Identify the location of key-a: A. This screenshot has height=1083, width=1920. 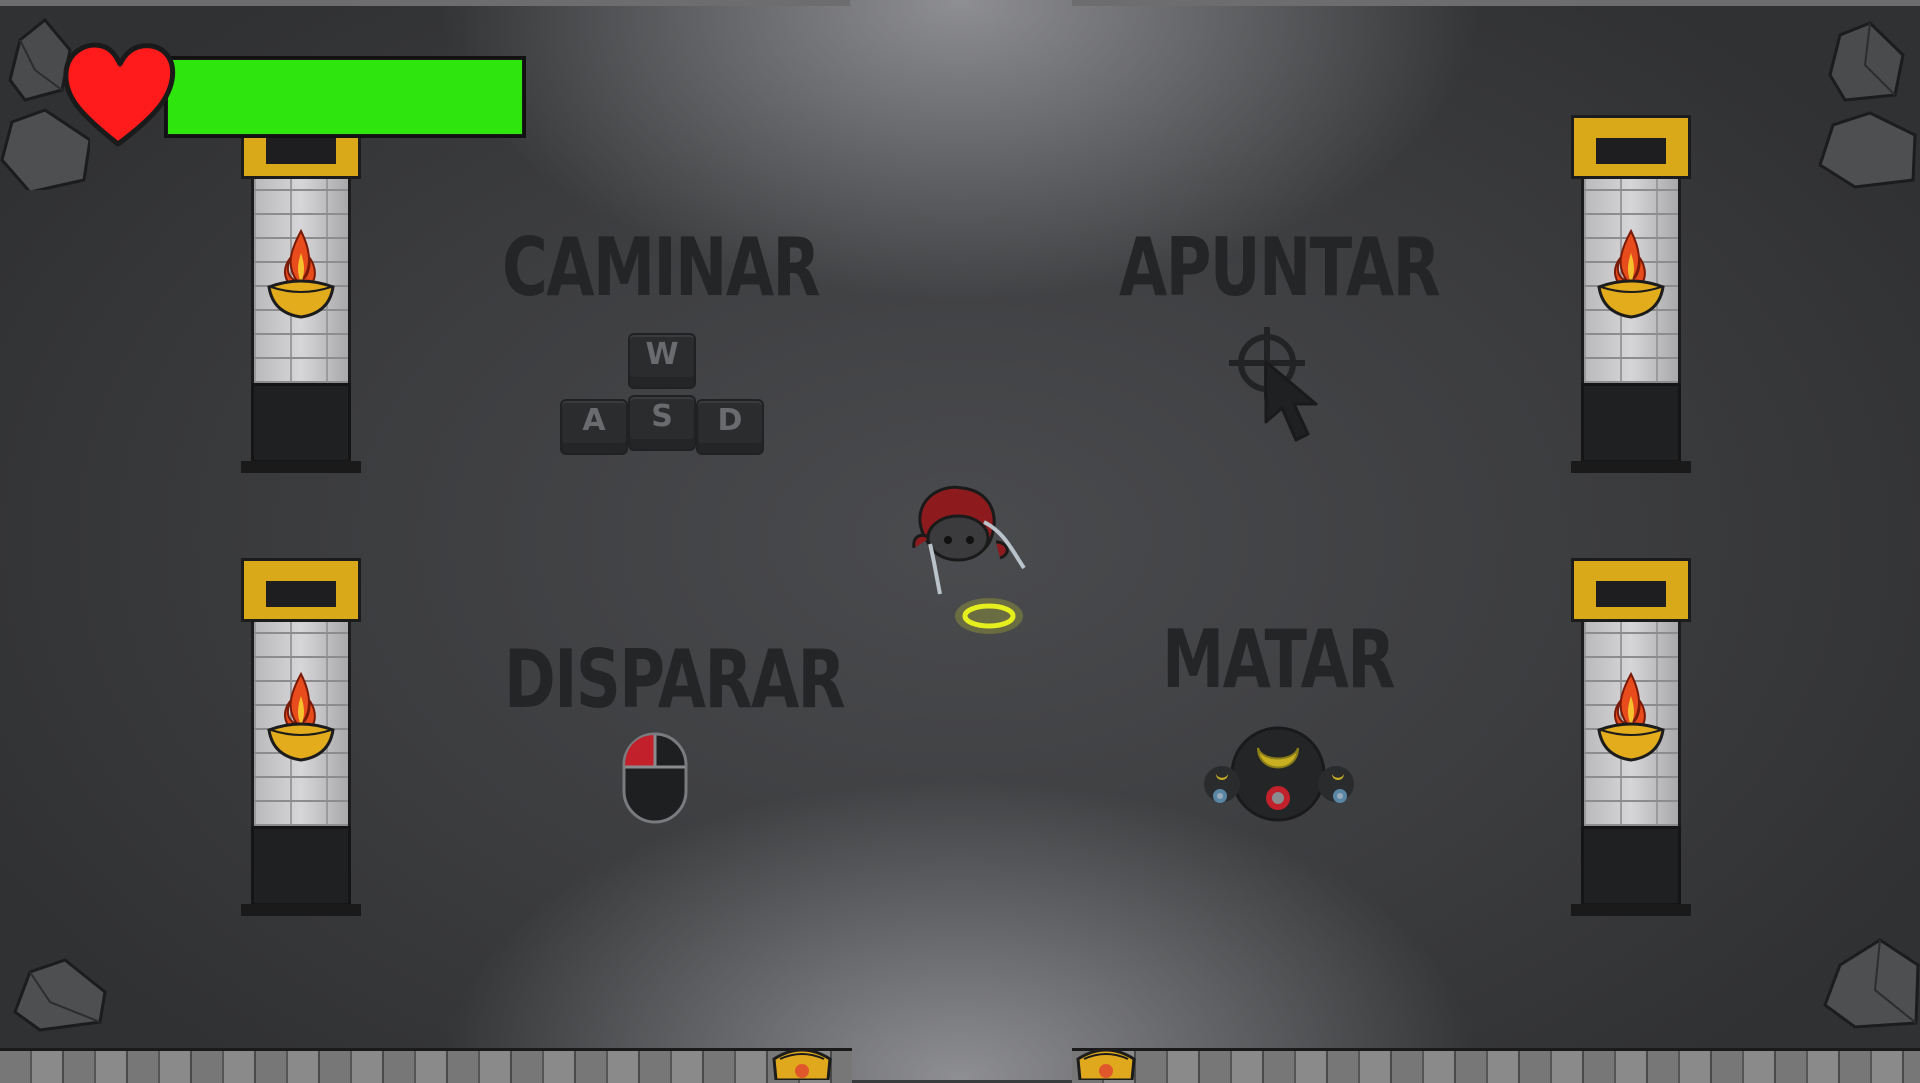
(594, 427).